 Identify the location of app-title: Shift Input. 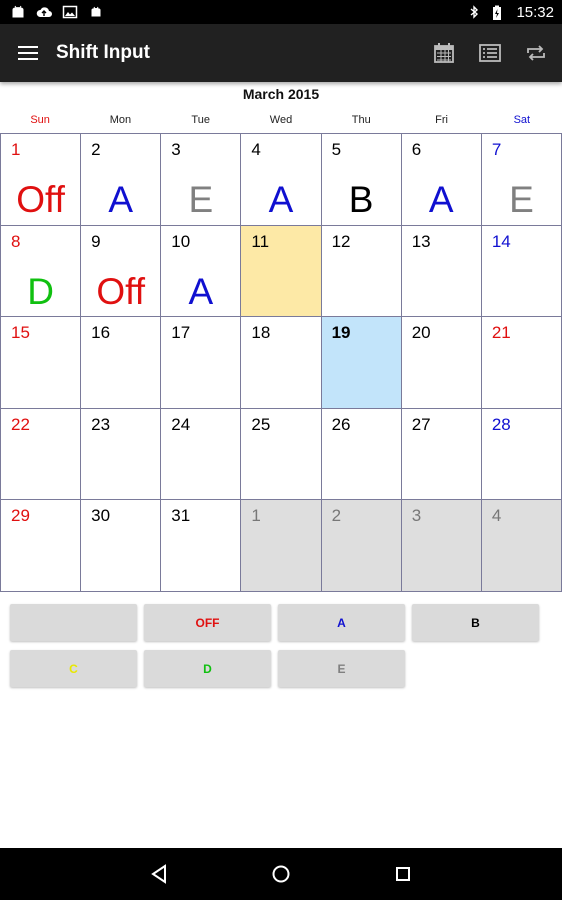
(103, 52).